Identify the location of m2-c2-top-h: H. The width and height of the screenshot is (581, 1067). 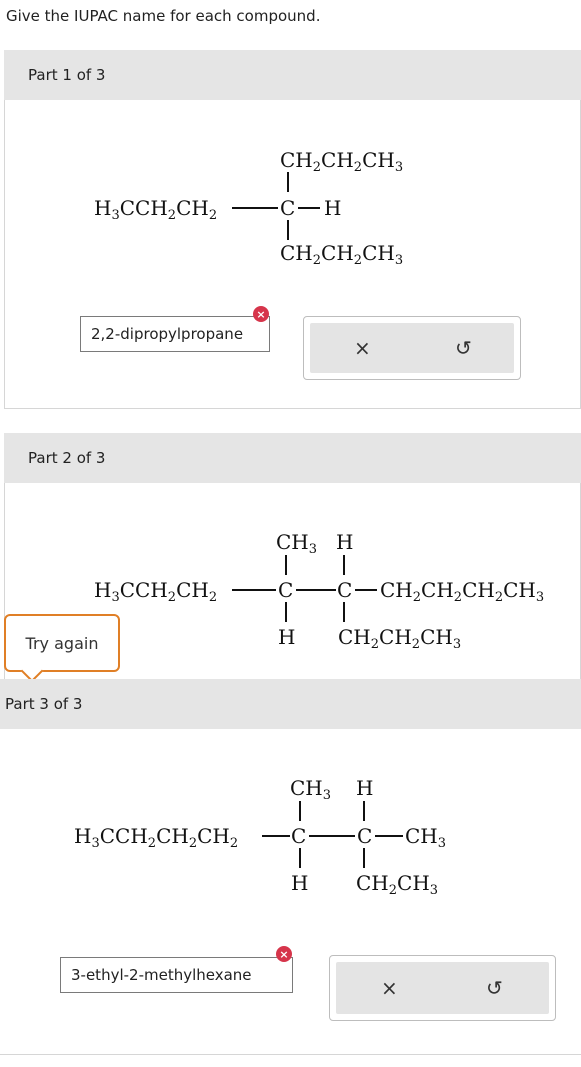
(345, 542).